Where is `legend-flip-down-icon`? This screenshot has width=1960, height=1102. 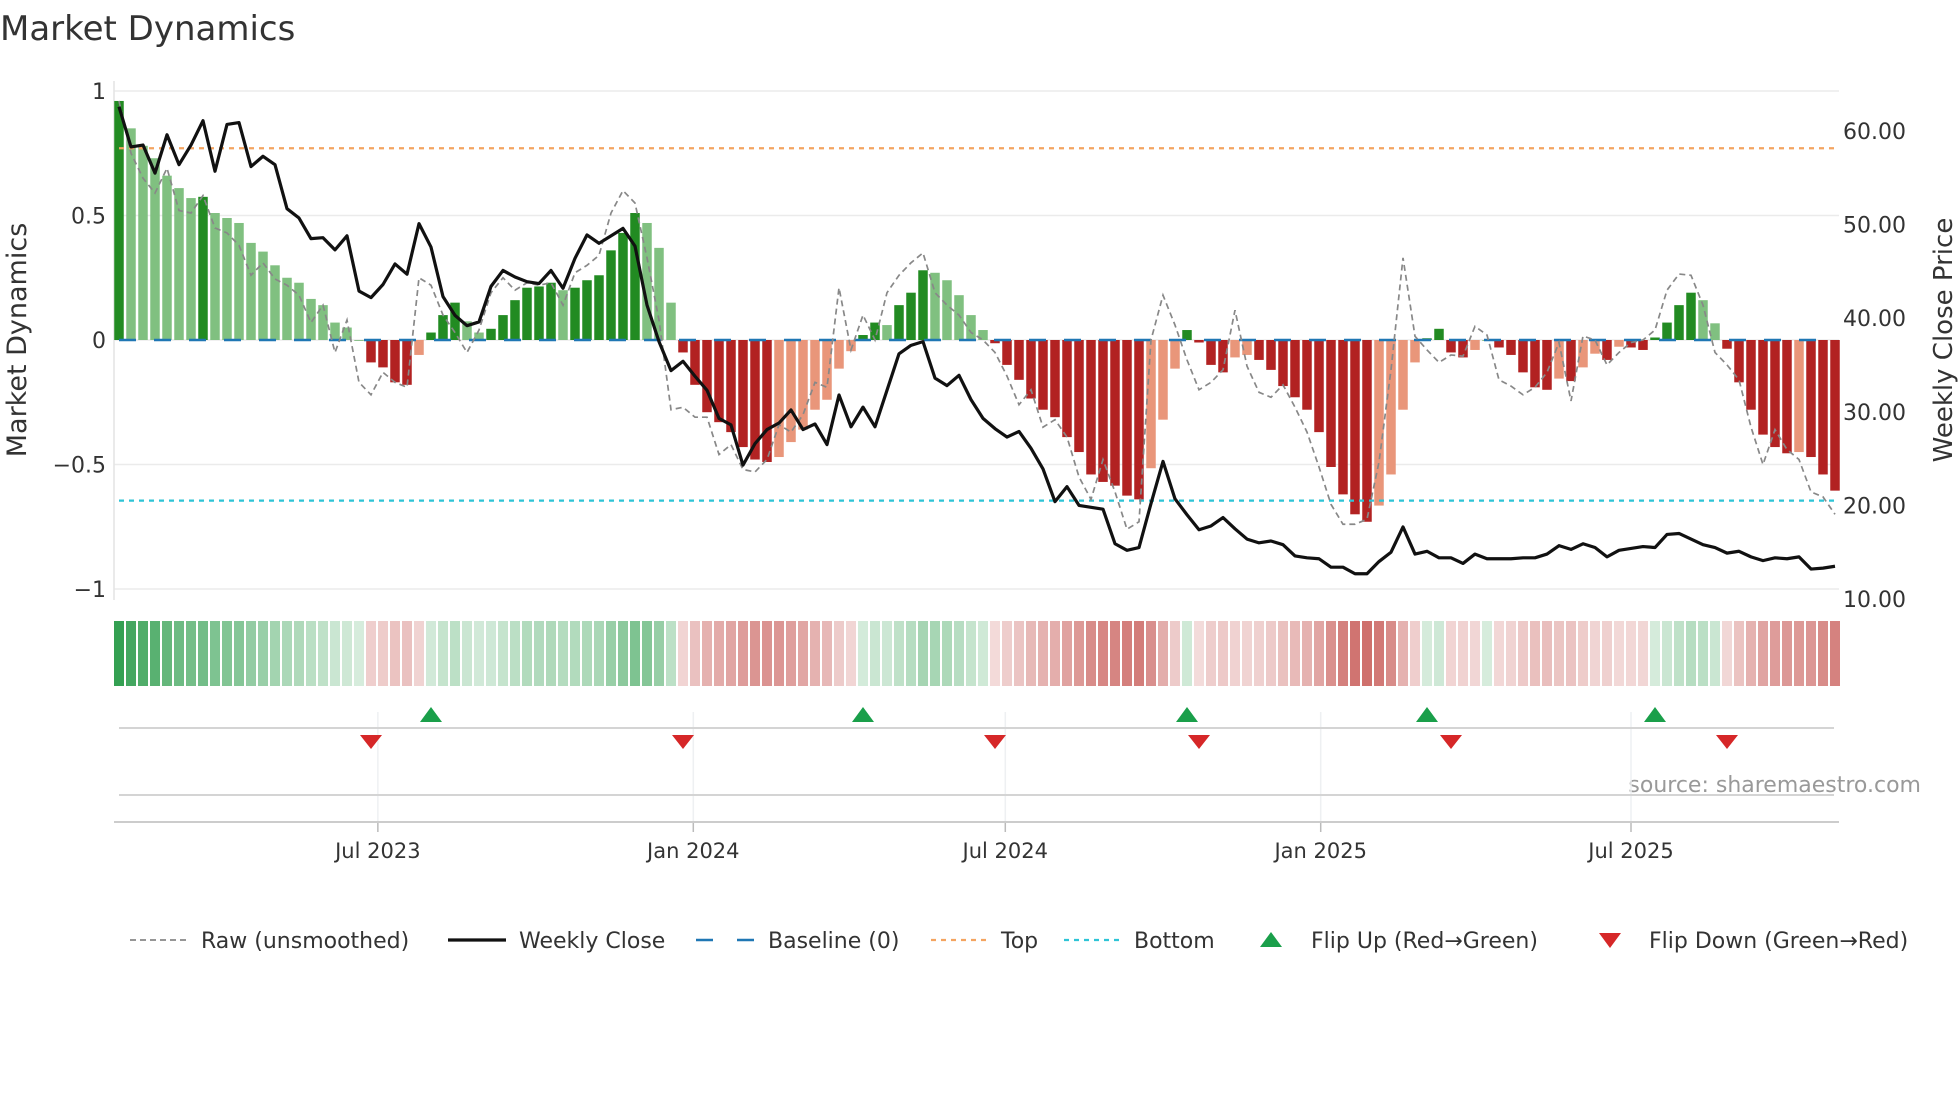 legend-flip-down-icon is located at coordinates (1610, 940).